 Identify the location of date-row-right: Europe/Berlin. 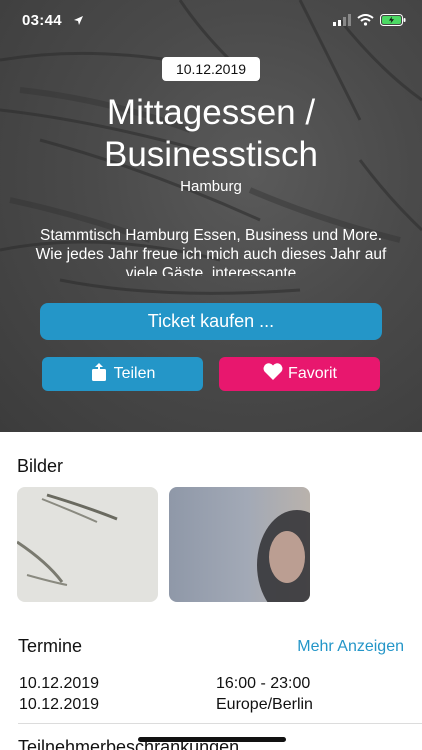
(264, 704).